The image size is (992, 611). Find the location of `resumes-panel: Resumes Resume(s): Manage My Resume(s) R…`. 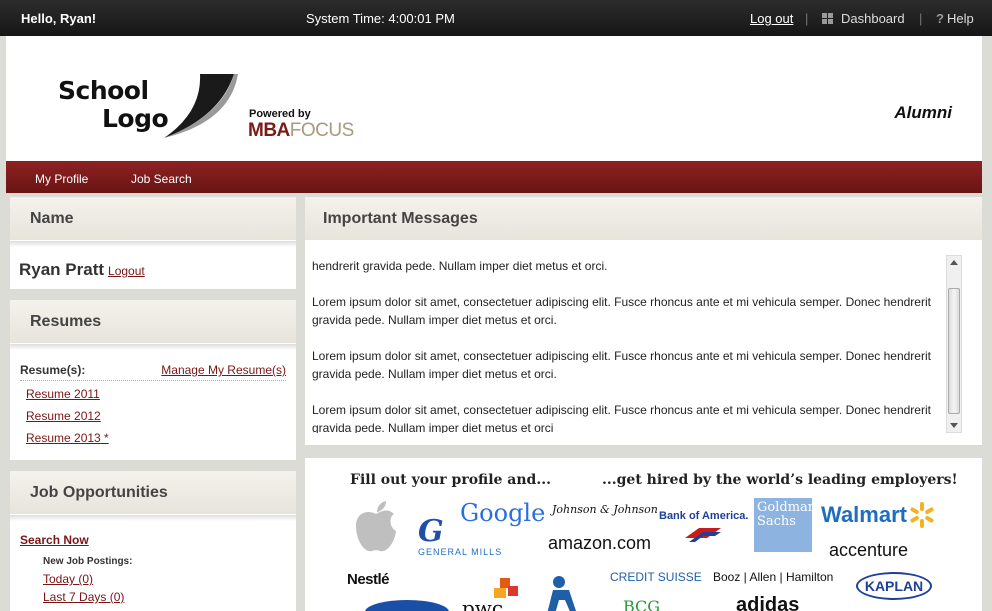

resumes-panel: Resumes Resume(s): Manage My Resume(s) R… is located at coordinates (153, 380).